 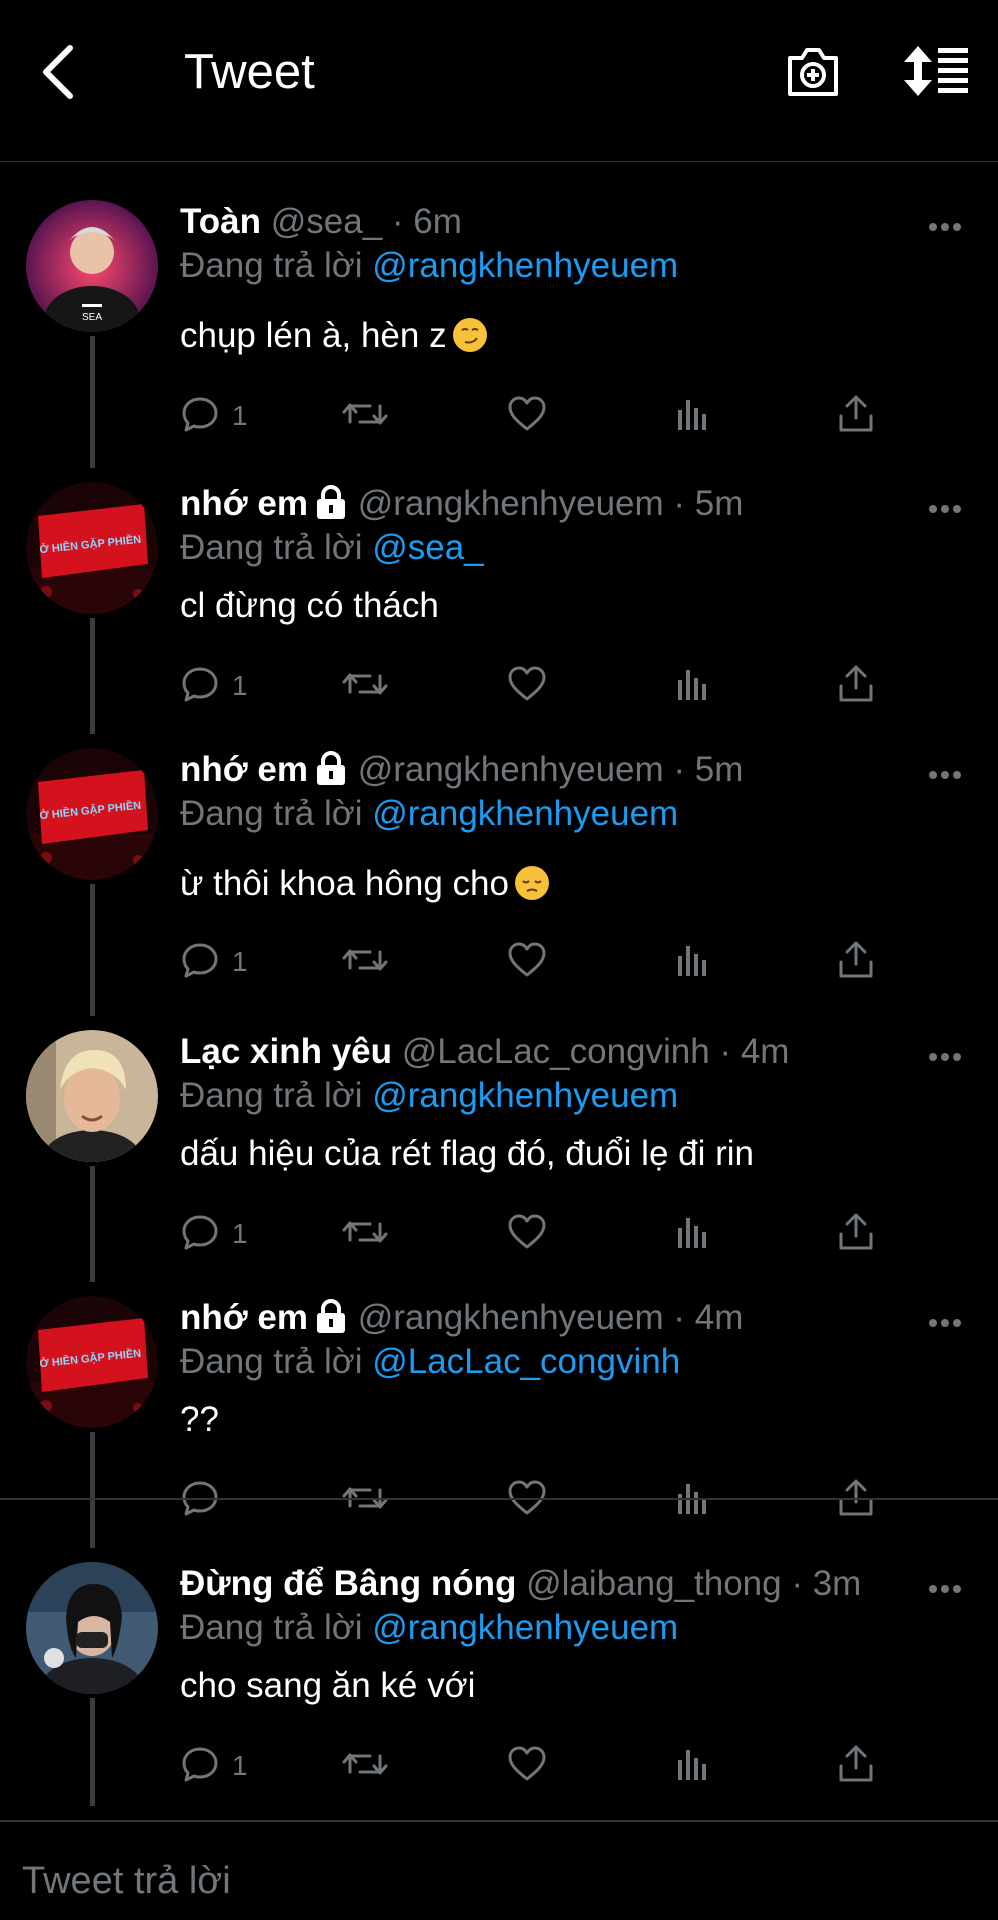 I want to click on replying-to: Đang trả lời @LacLac_congvinh, so click(x=430, y=1362).